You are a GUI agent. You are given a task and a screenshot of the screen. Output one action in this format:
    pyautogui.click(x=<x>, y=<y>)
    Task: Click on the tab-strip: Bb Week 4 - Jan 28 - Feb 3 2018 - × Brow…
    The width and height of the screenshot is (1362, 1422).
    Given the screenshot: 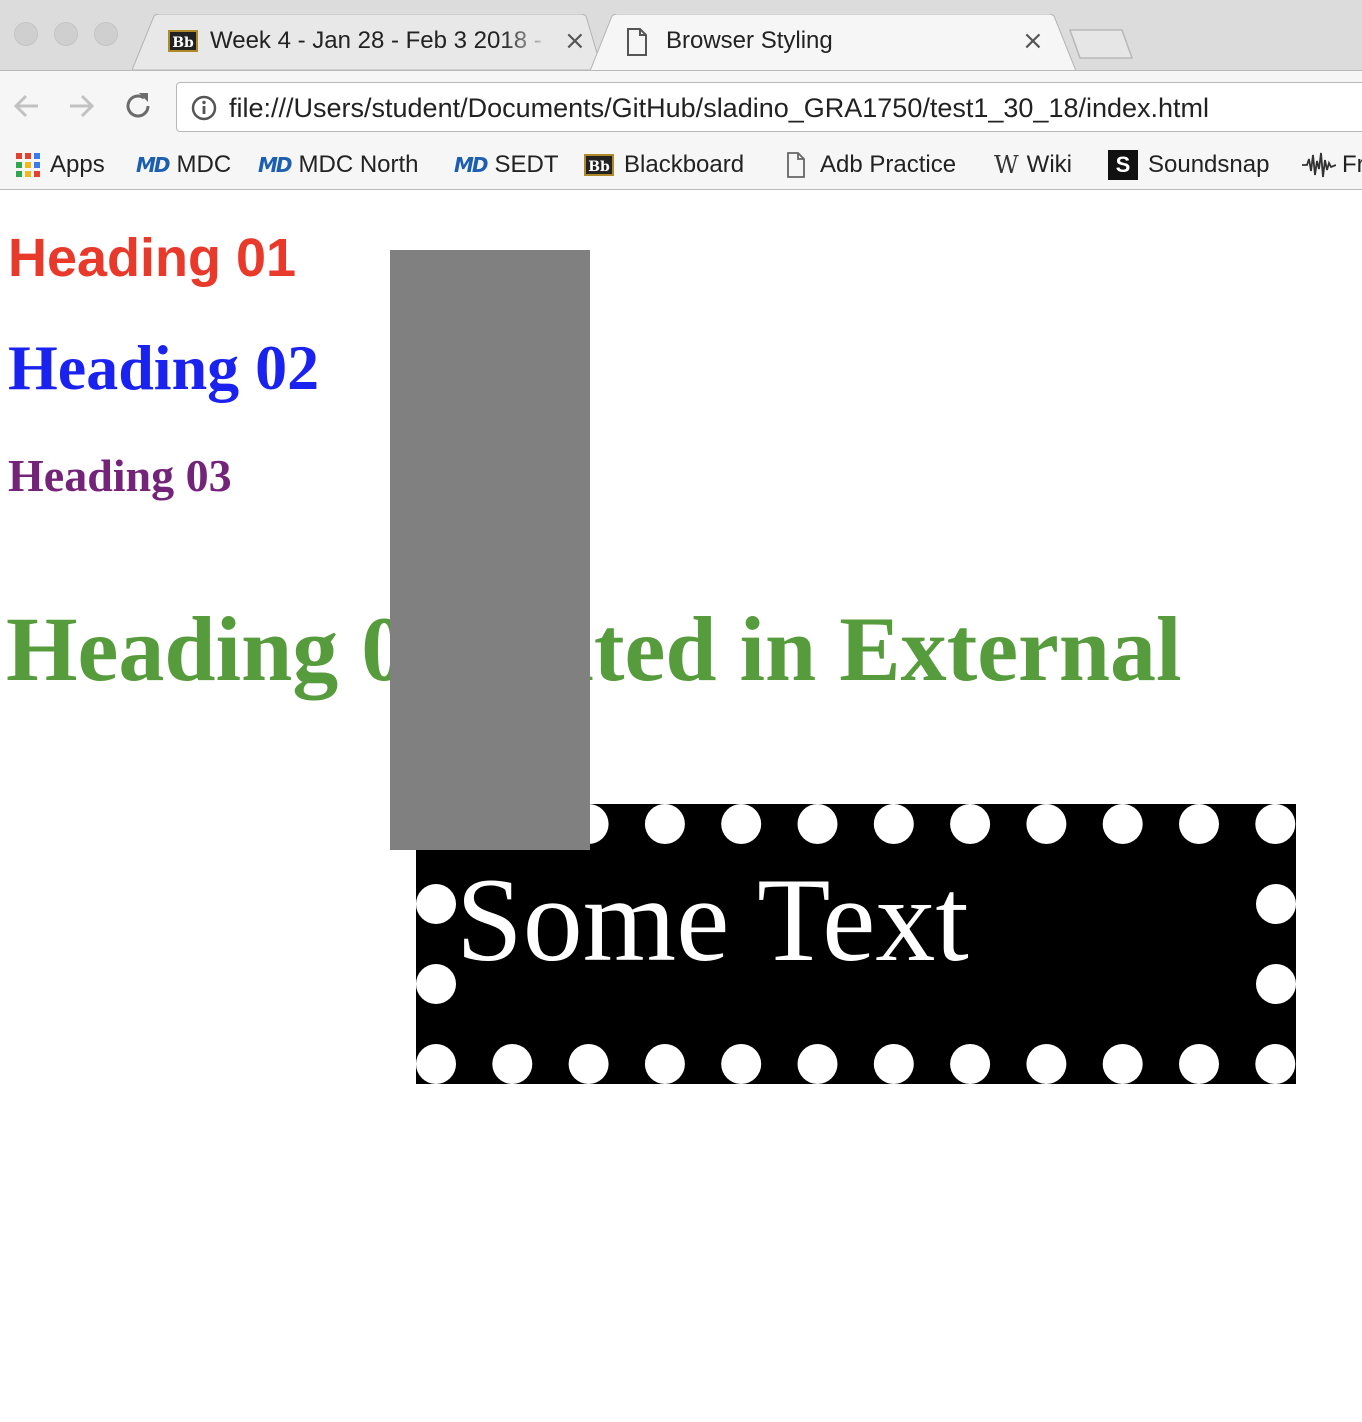 What is the action you would take?
    pyautogui.click(x=681, y=35)
    